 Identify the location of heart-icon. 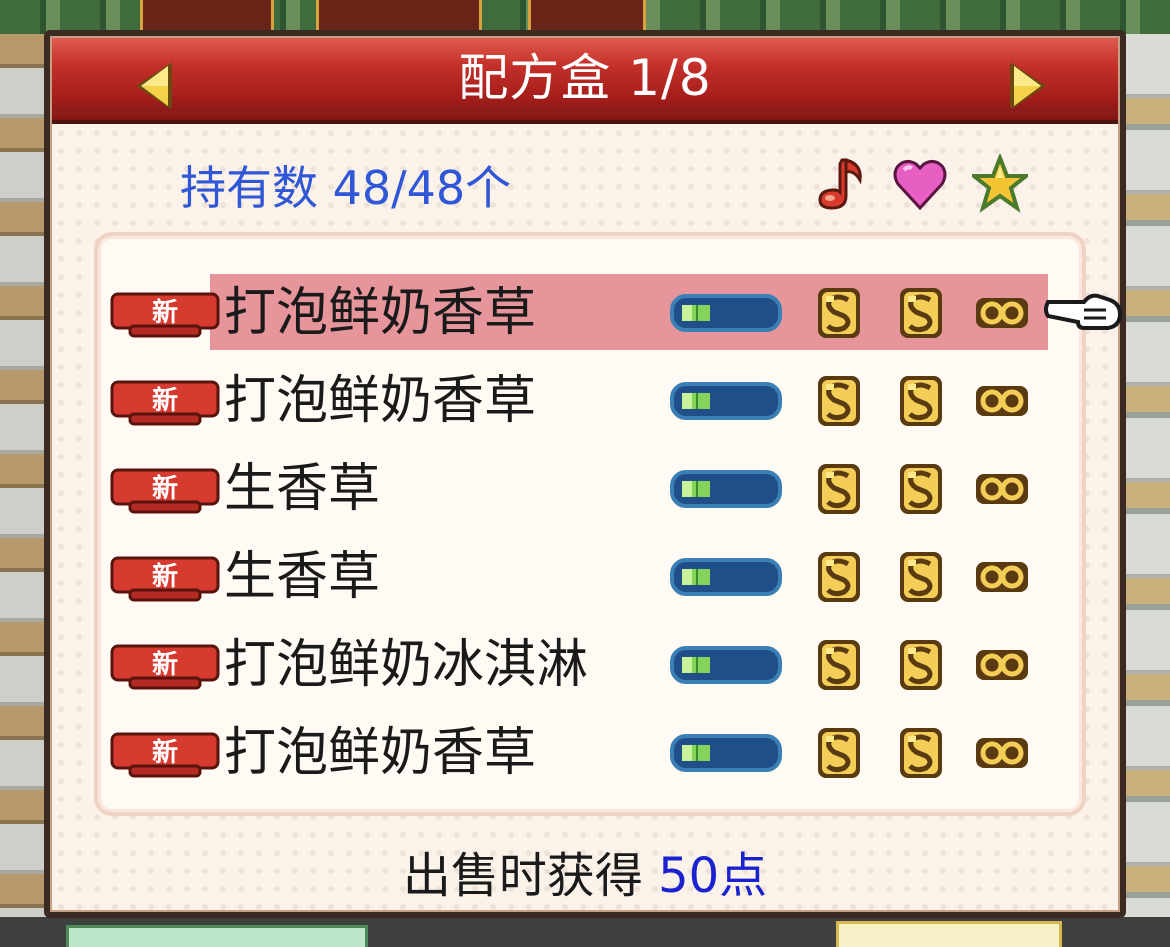
(920, 184).